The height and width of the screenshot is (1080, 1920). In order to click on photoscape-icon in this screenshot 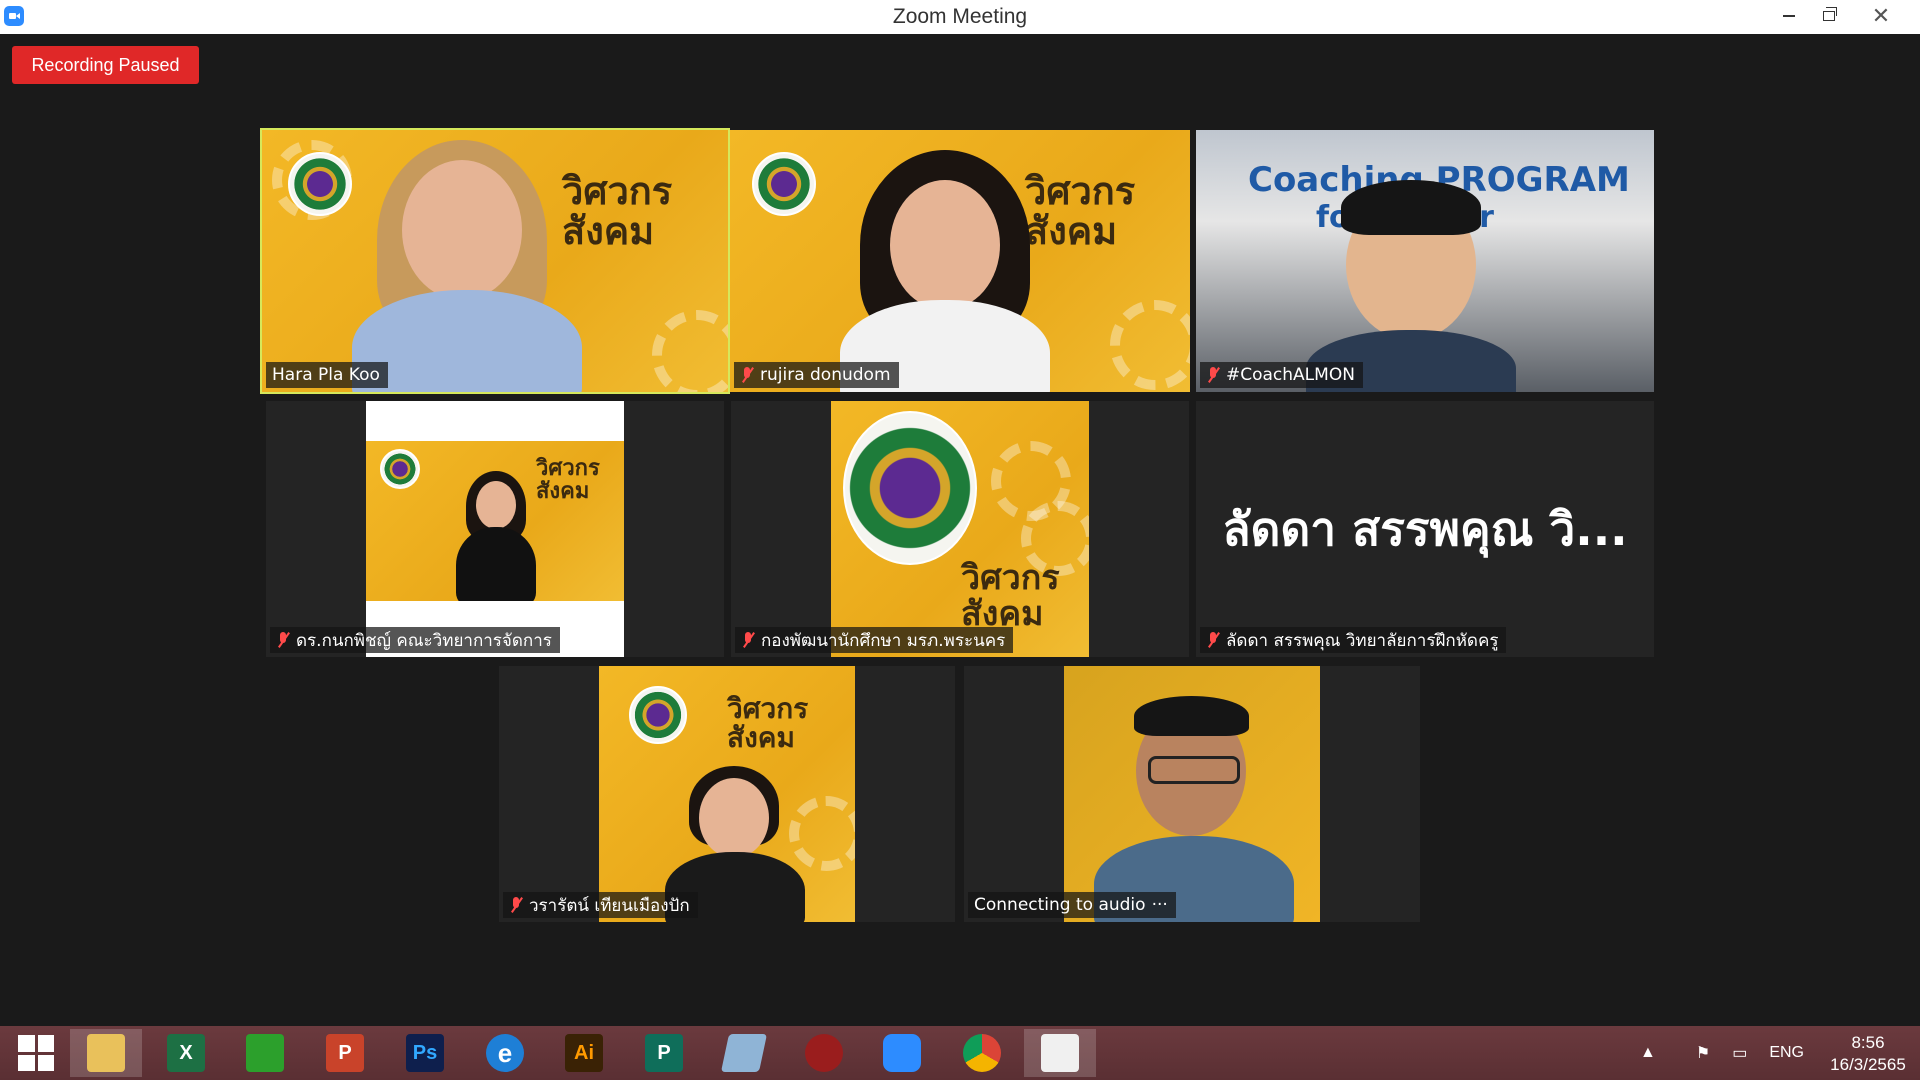, I will do `click(824, 1053)`.